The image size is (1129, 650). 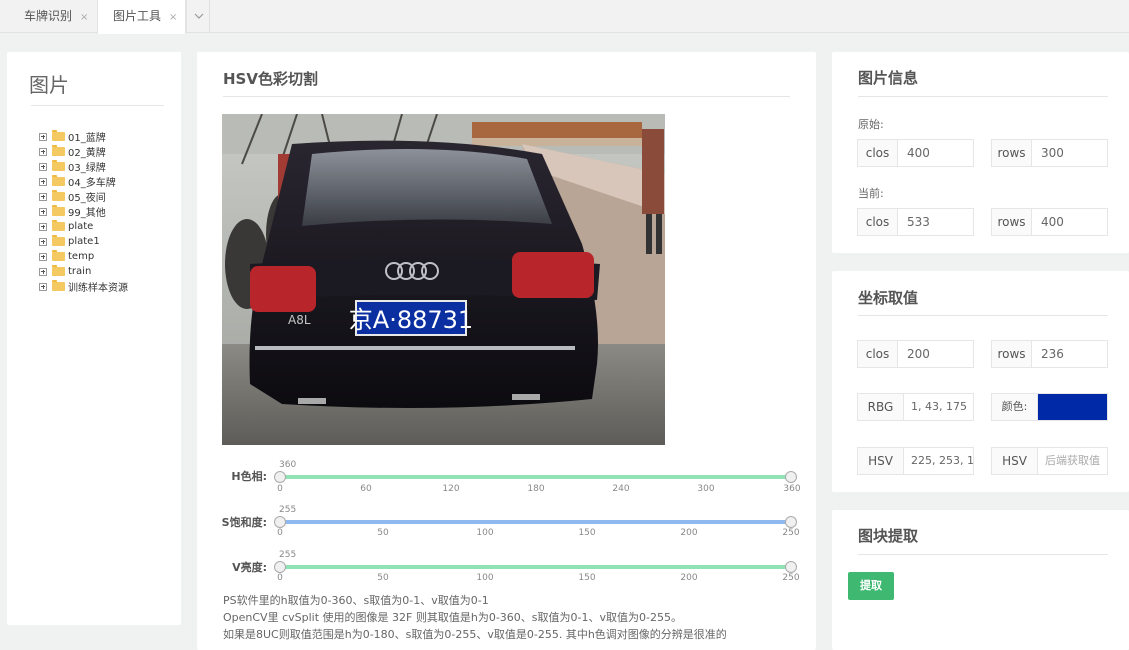 What do you see at coordinates (280, 477) in the screenshot?
I see `hue-slider-knob-min` at bounding box center [280, 477].